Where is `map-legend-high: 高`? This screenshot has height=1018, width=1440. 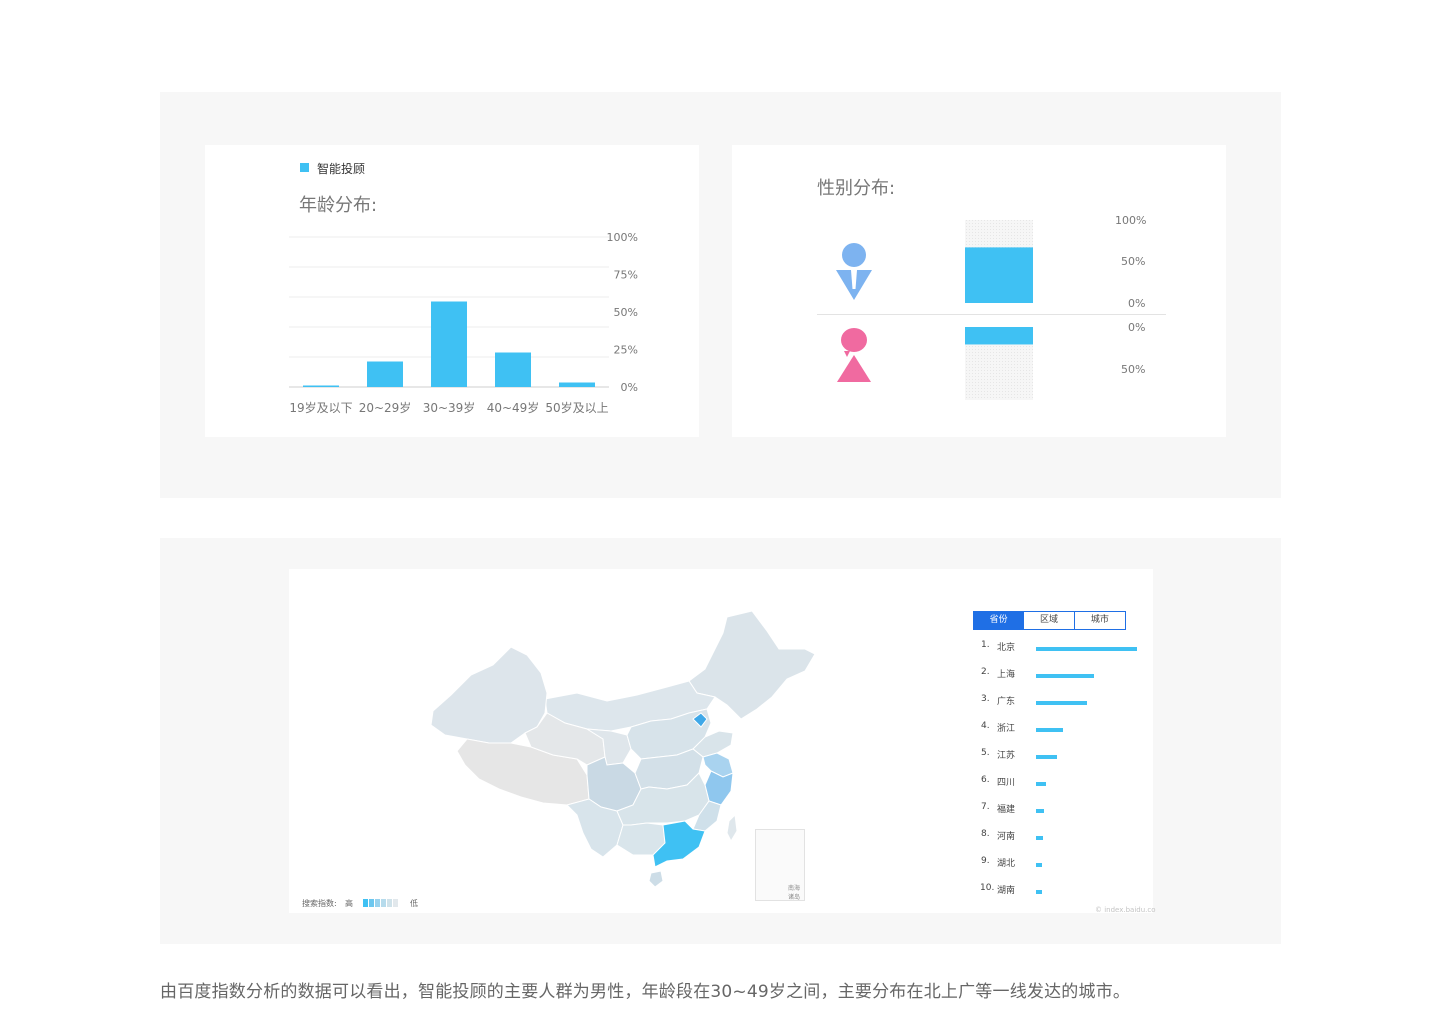 map-legend-high: 高 is located at coordinates (349, 903).